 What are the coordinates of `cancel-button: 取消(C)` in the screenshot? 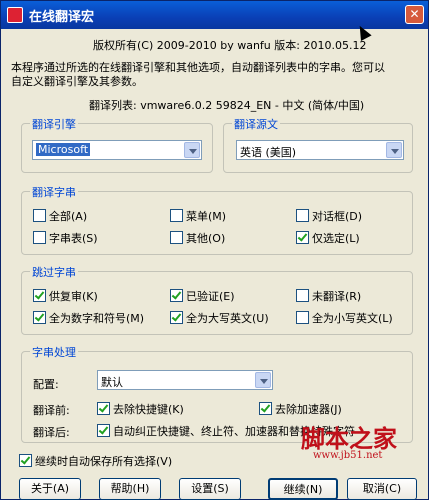 It's located at (382, 489).